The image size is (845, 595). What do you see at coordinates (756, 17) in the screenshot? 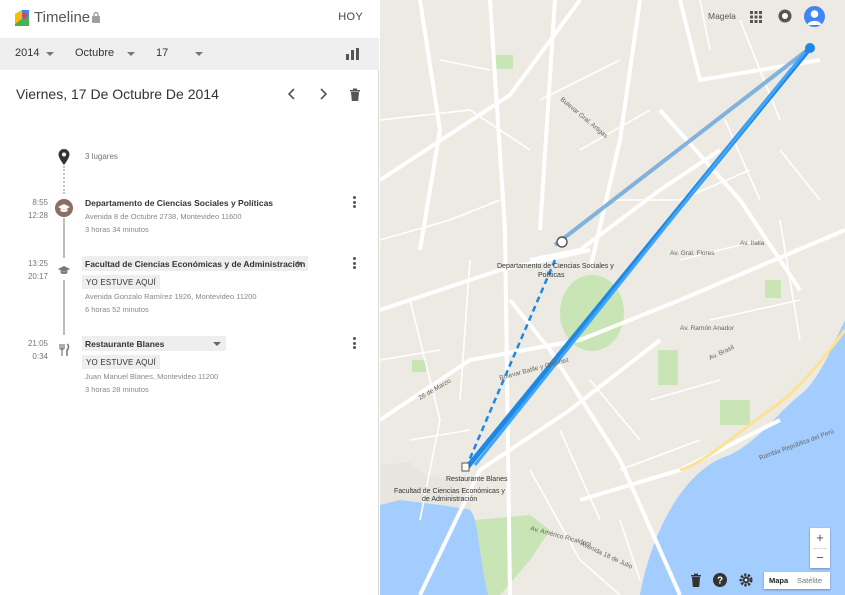
I see `apps-grid-icon` at bounding box center [756, 17].